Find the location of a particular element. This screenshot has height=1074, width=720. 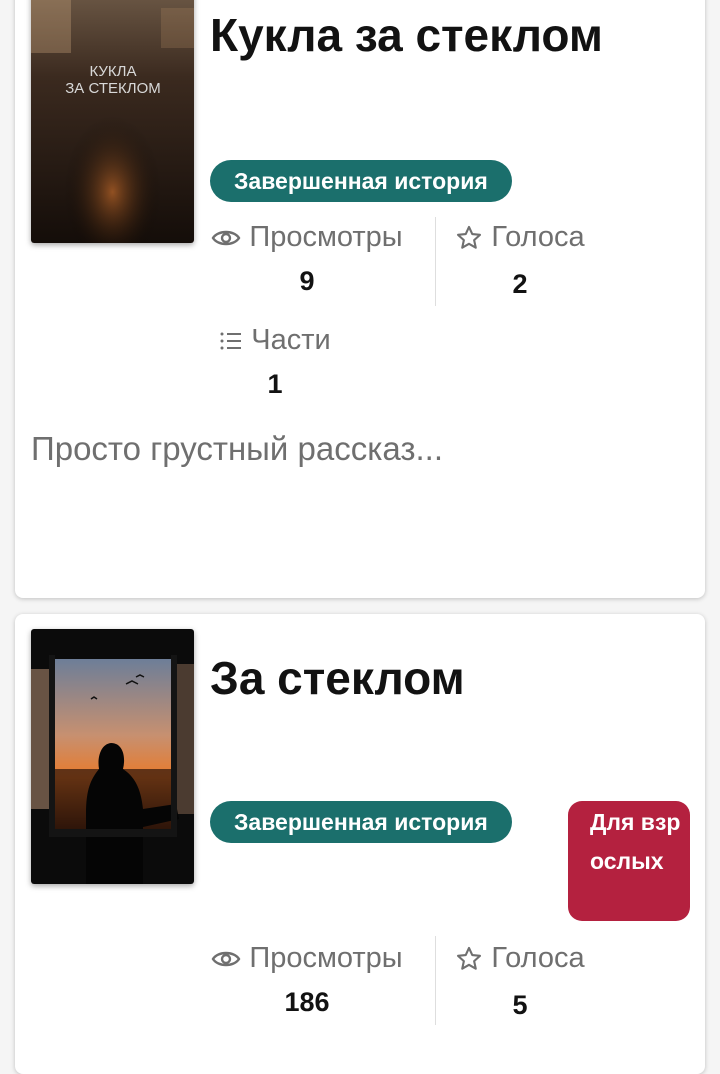

cover-image: КУКЛА ЗА СТЕКЛОМ is located at coordinates (112, 121).